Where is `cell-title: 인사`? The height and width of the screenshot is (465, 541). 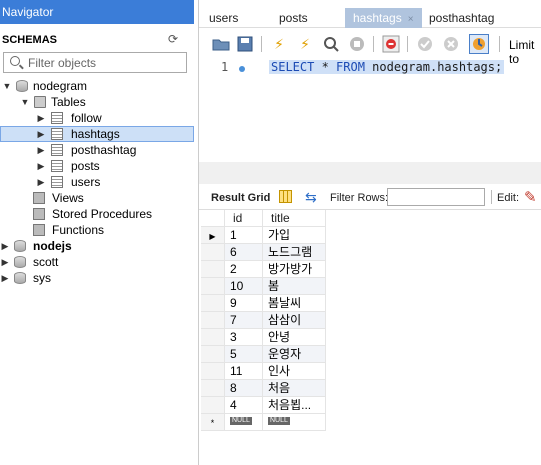
cell-title: 인사 is located at coordinates (294, 371).